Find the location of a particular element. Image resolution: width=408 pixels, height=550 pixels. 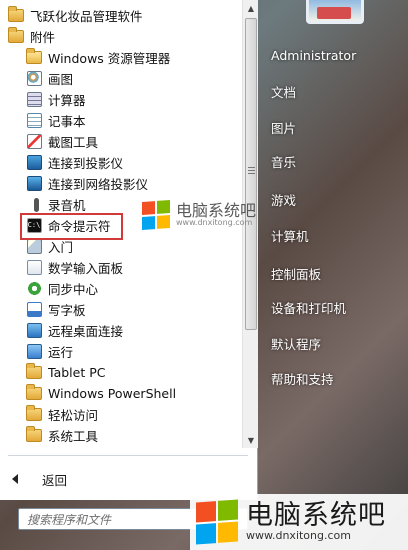

program-label: 计算器 is located at coordinates (67, 100).